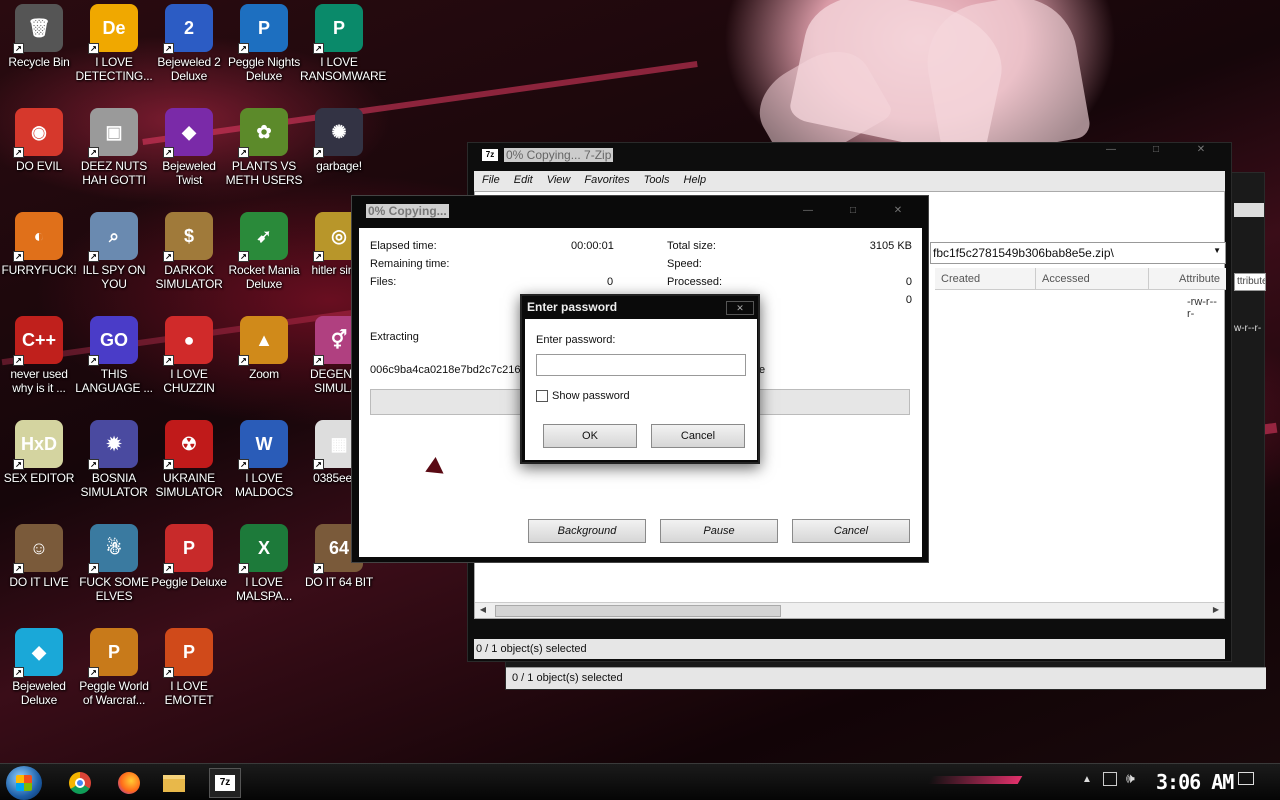 Image resolution: width=1280 pixels, height=800 pixels. I want to click on show-password-row: Show password, so click(583, 396).